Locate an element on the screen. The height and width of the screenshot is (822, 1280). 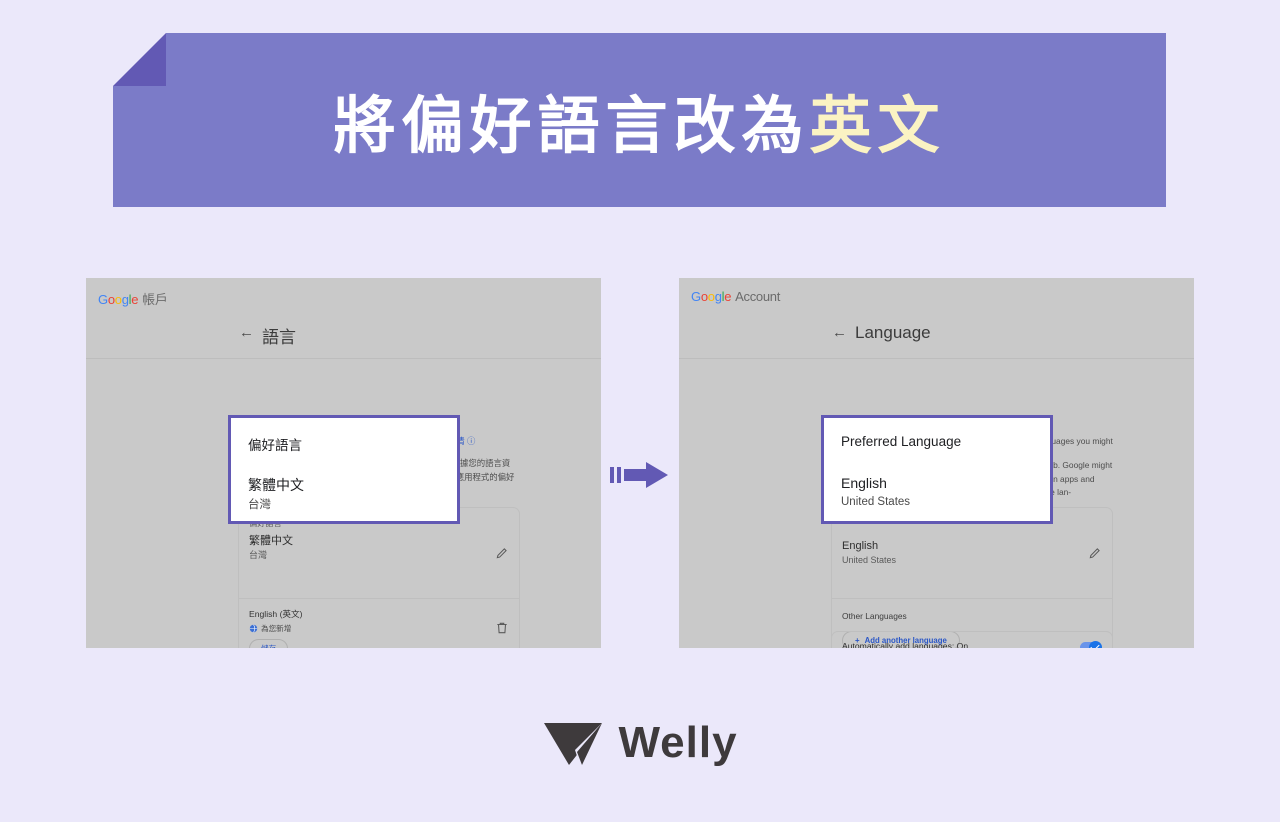
auto-add-languages-toggle is located at coordinates (1091, 644).